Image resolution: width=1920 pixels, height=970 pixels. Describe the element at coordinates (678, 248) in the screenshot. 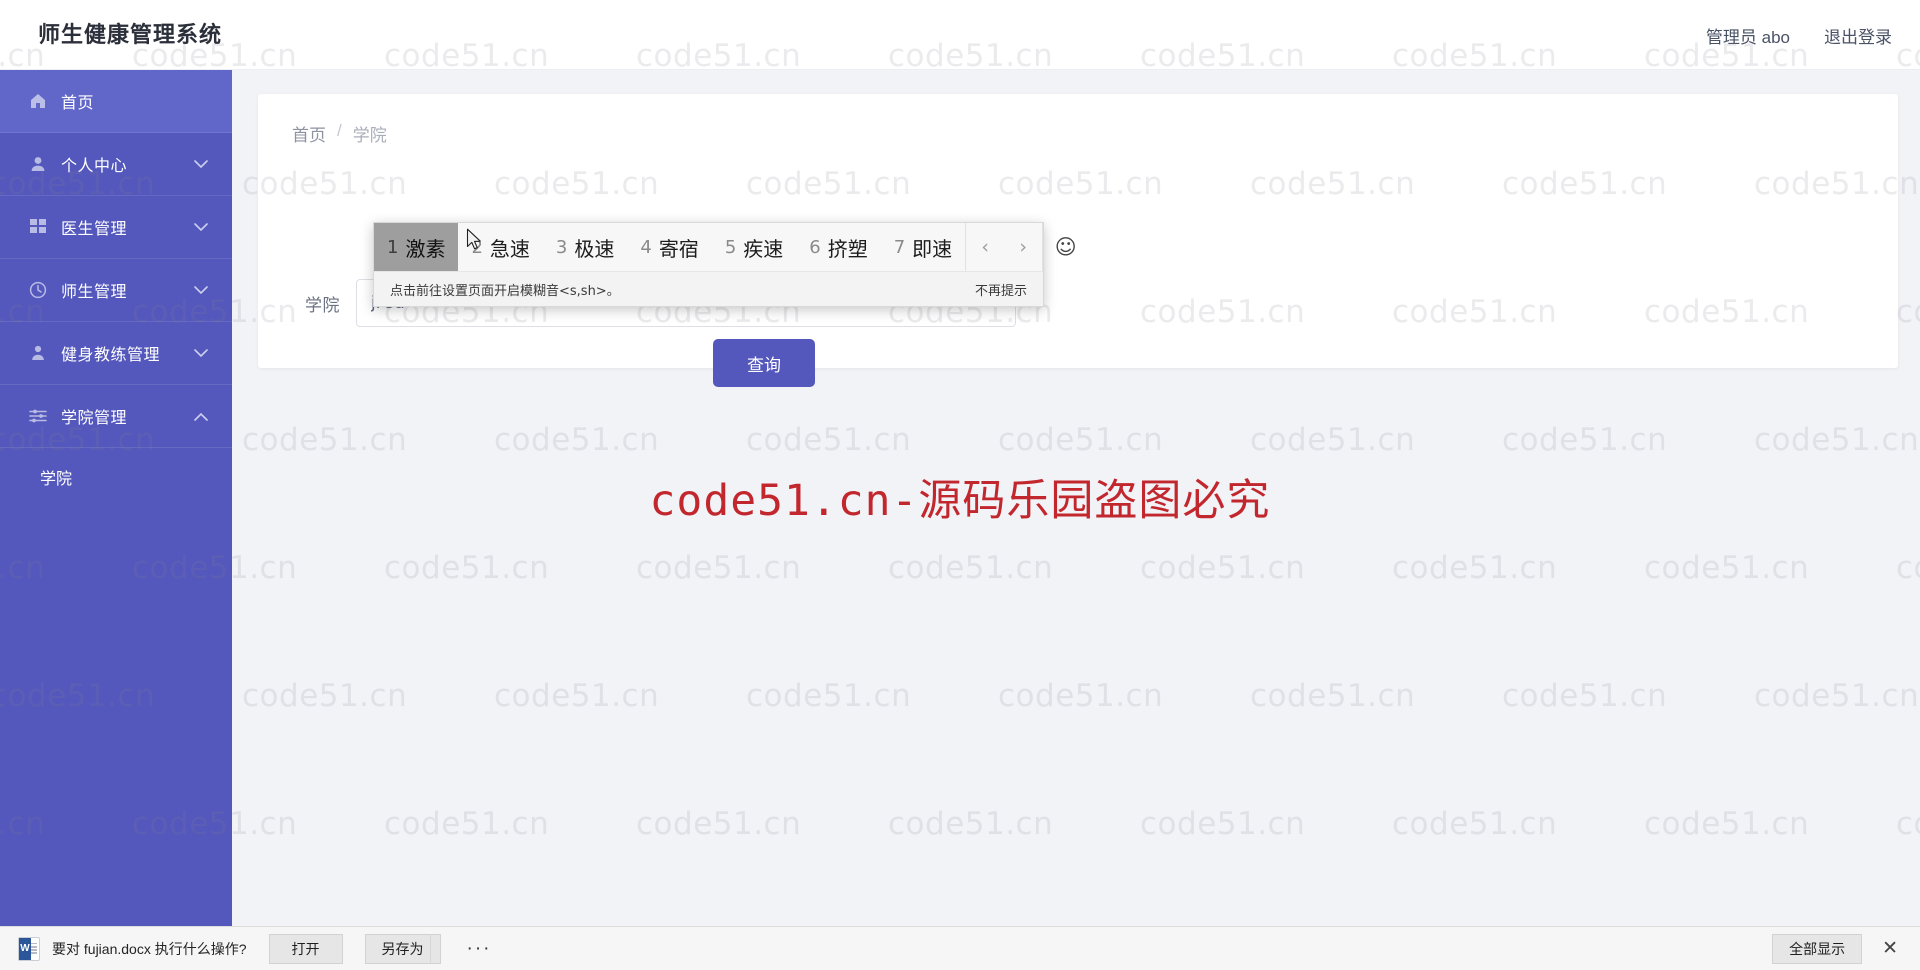

I see `ime-candidate-word: 寄宿` at that location.